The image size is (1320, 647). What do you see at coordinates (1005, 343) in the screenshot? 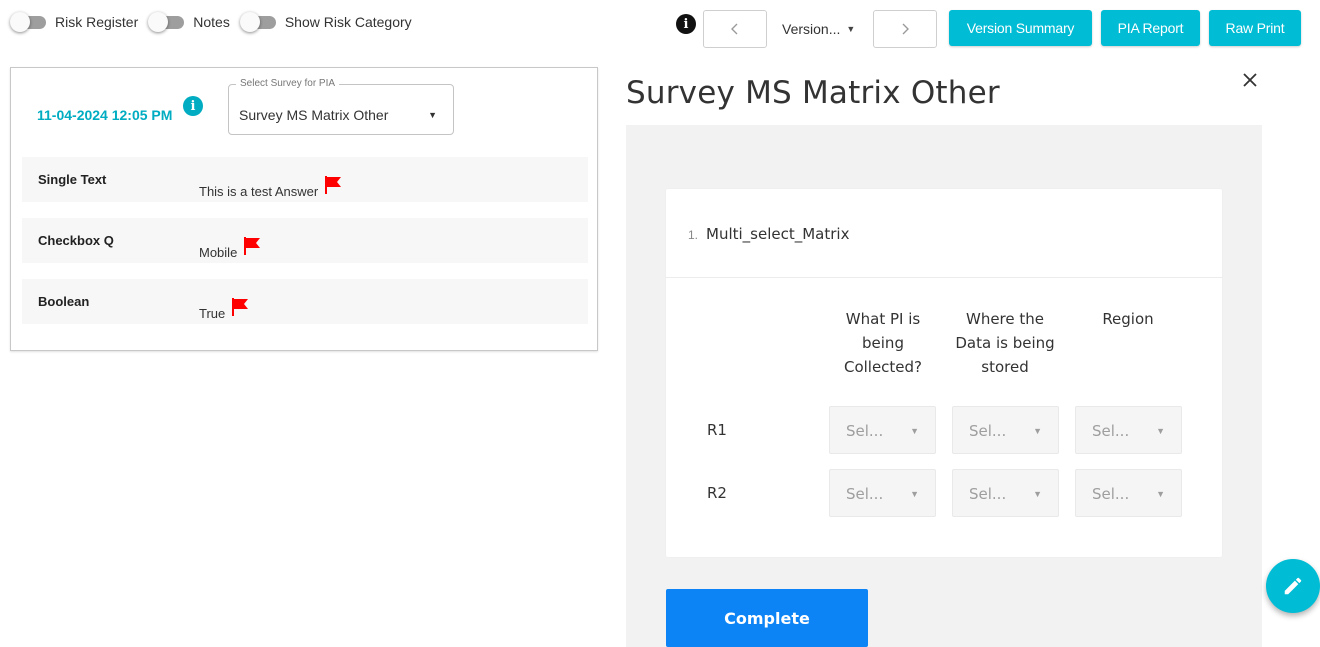
I see `matrix-column-header: Where the Data is being stored` at bounding box center [1005, 343].